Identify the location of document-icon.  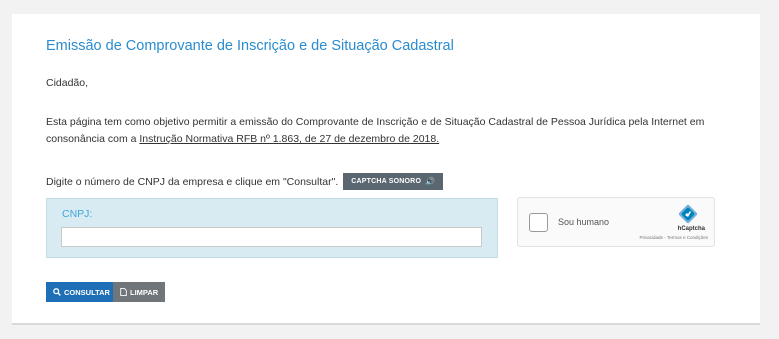
(123, 292).